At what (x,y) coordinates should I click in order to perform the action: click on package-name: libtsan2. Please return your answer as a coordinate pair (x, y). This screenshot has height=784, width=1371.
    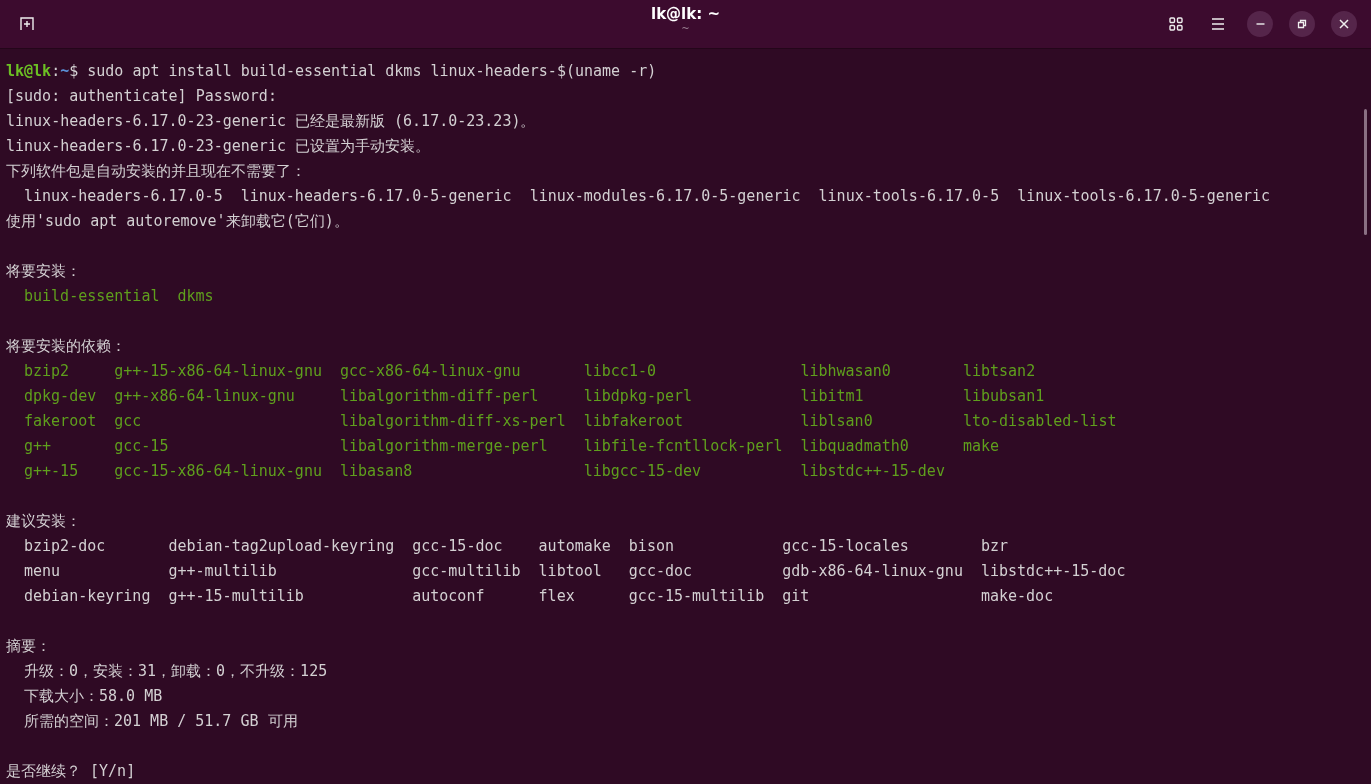
    Looking at the image, I should click on (999, 371).